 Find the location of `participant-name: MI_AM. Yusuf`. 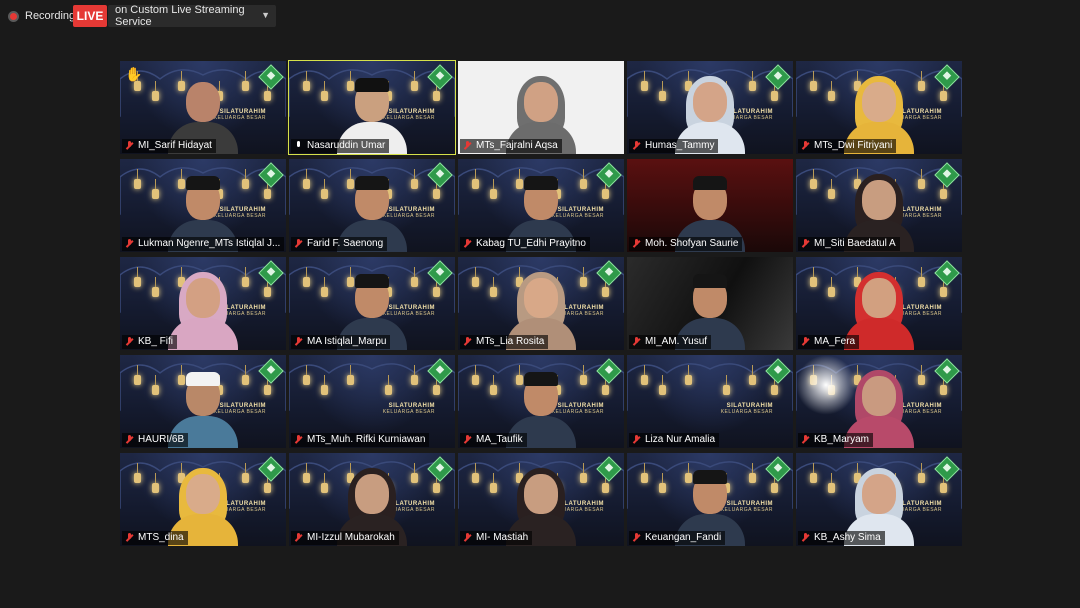

participant-name: MI_AM. Yusuf is located at coordinates (676, 341).